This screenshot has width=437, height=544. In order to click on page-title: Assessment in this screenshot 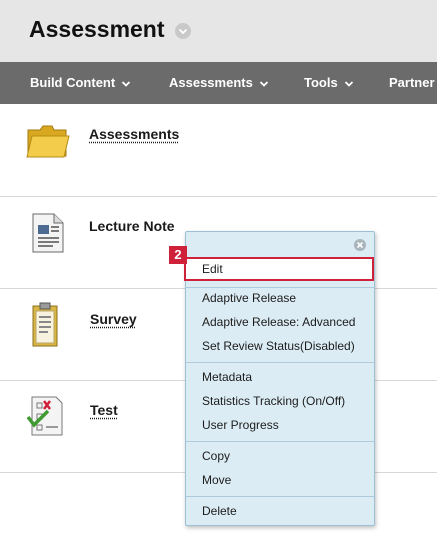, I will do `click(97, 29)`.